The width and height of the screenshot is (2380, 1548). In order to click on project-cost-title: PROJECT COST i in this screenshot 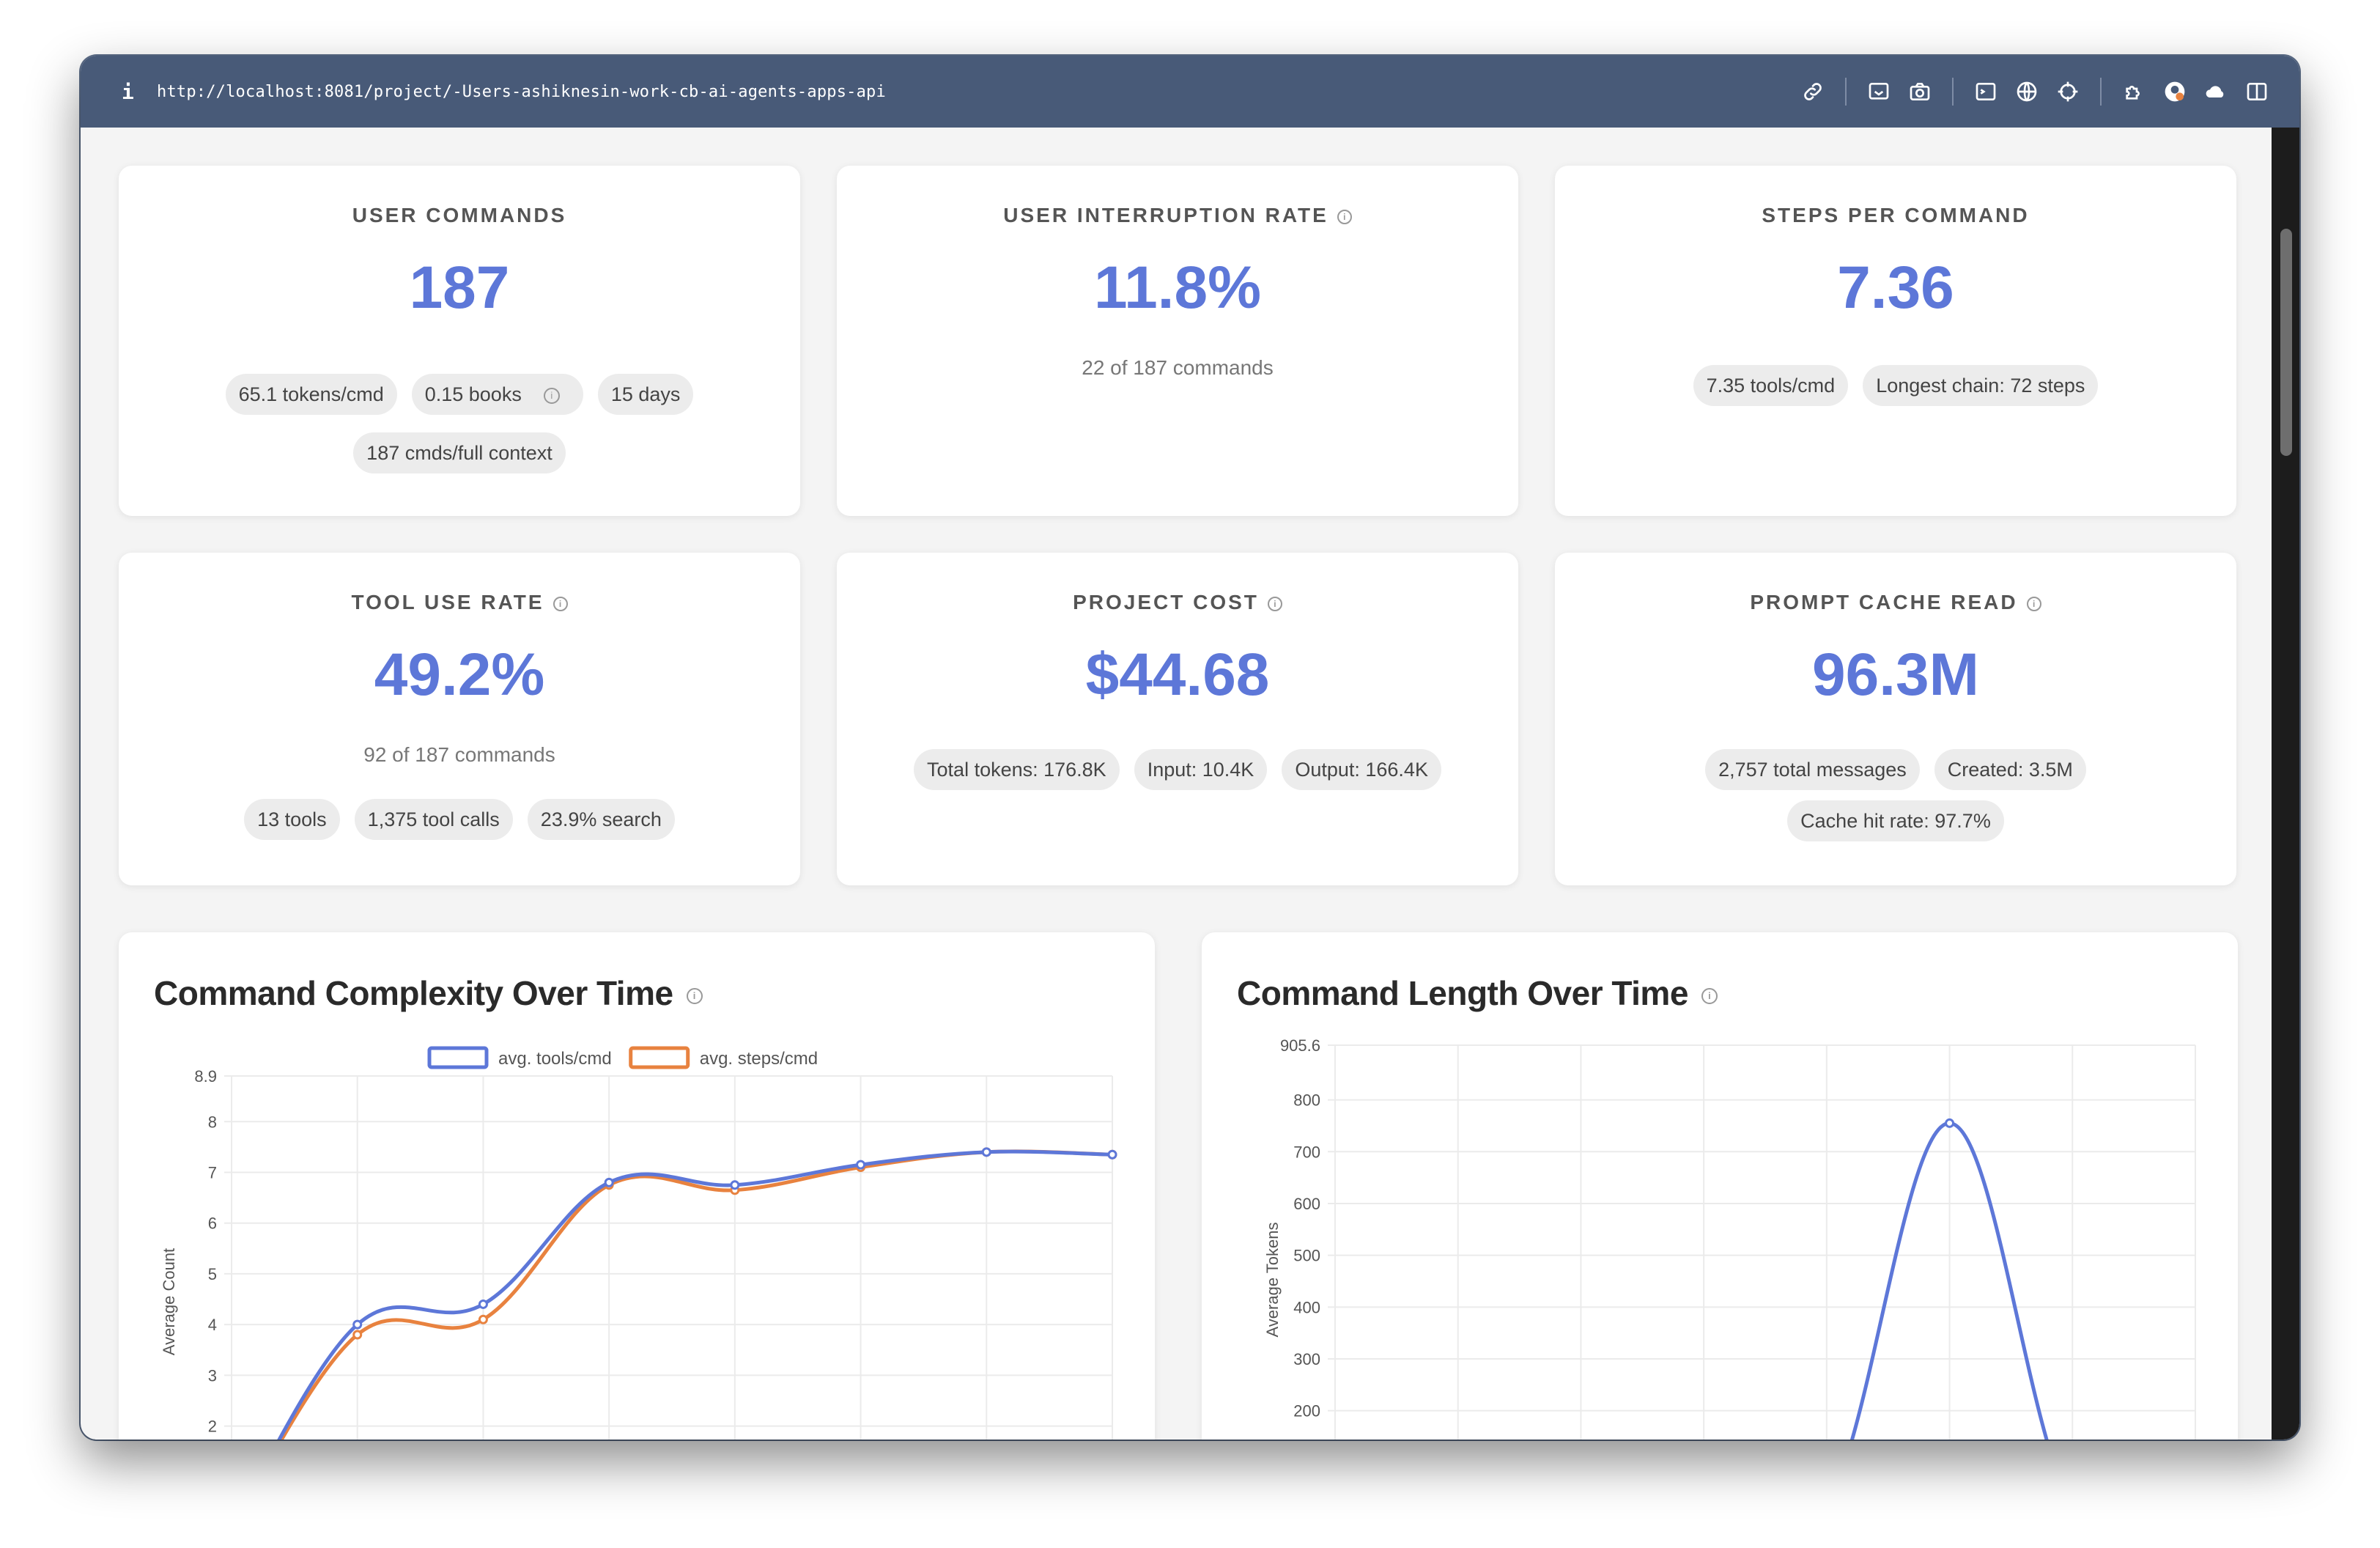, I will do `click(1177, 602)`.